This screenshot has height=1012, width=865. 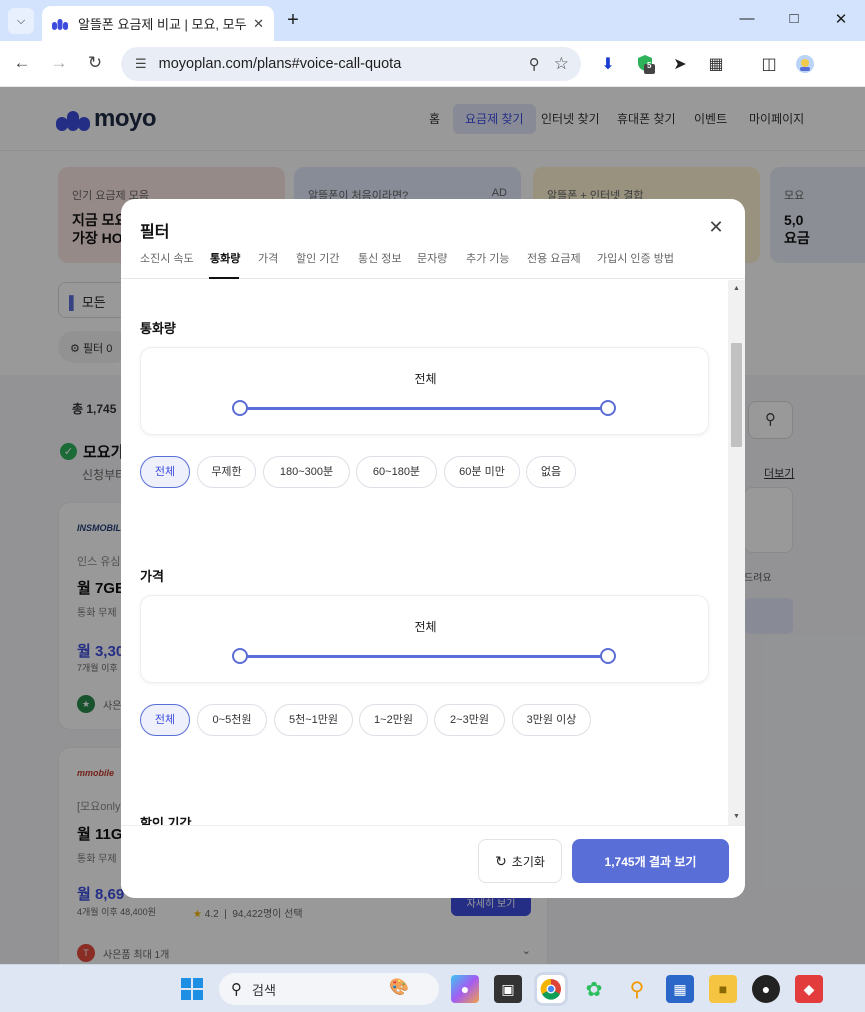 What do you see at coordinates (637, 989) in the screenshot?
I see `magnifier-app-icon: ⚲` at bounding box center [637, 989].